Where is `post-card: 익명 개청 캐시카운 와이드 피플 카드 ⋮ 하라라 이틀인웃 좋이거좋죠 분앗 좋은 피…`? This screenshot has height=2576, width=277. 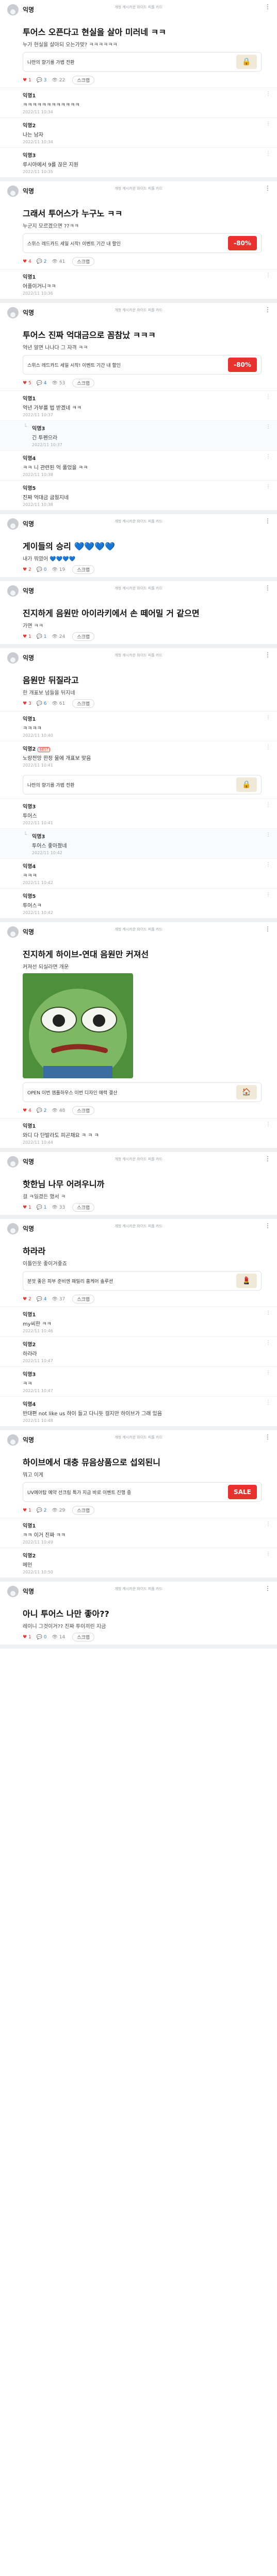 post-card: 익명 개청 캐시카운 와이드 피플 카드 ⋮ 하라라 이틀인웃 좋이거좋죠 분앗 좋은 피… is located at coordinates (138, 1324).